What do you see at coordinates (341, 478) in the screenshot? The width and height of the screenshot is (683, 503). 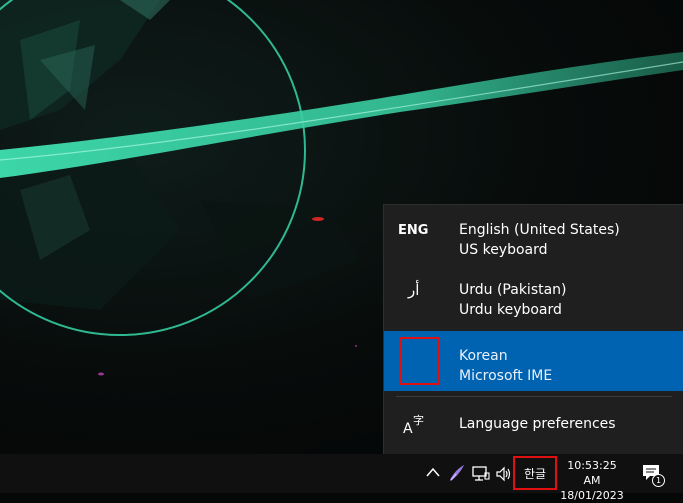 I see `taskbar: 한글 10:53:25 AM 18/01/2023 1` at bounding box center [341, 478].